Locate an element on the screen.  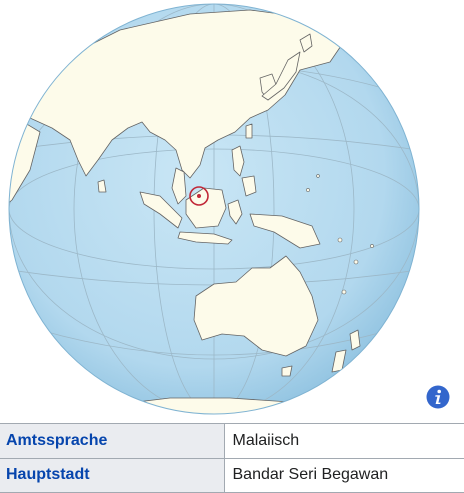
fact-row-capital: Hauptstadt Bandar Seri Begawan is located at coordinates (232, 475).